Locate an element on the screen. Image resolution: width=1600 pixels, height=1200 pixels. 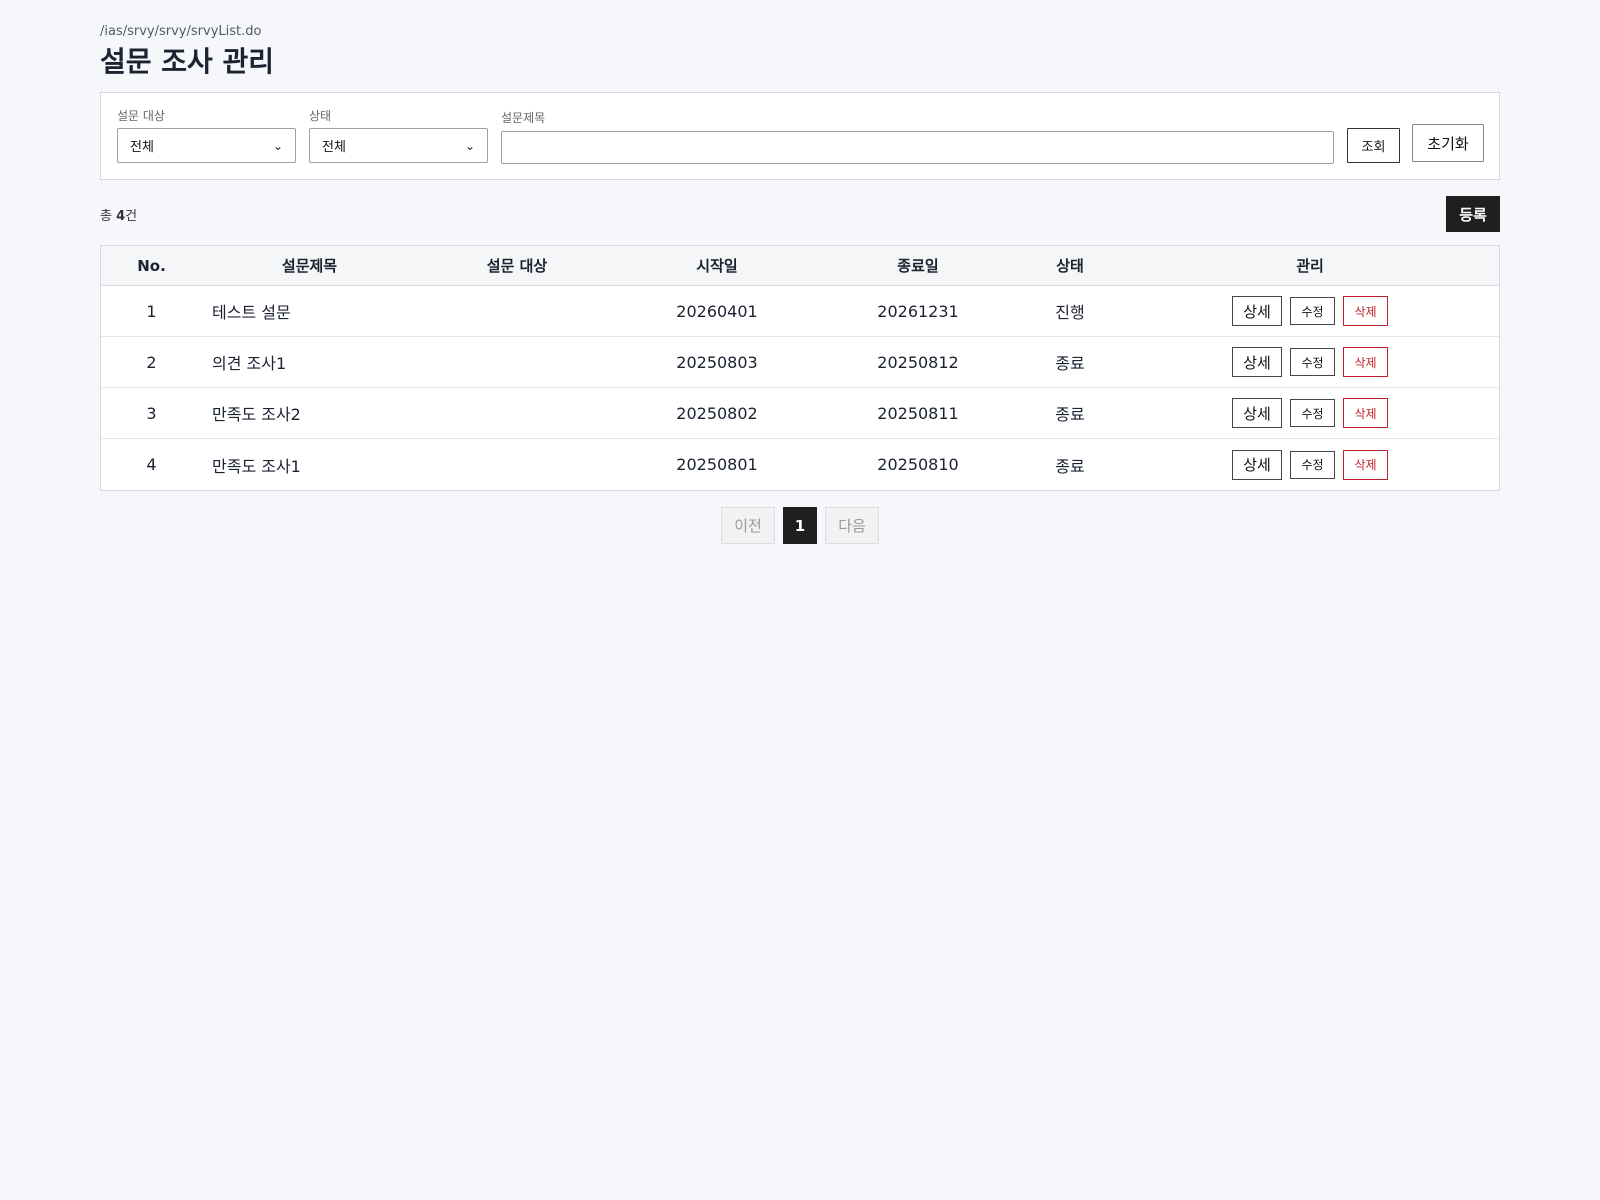
title-search-input is located at coordinates (917, 147).